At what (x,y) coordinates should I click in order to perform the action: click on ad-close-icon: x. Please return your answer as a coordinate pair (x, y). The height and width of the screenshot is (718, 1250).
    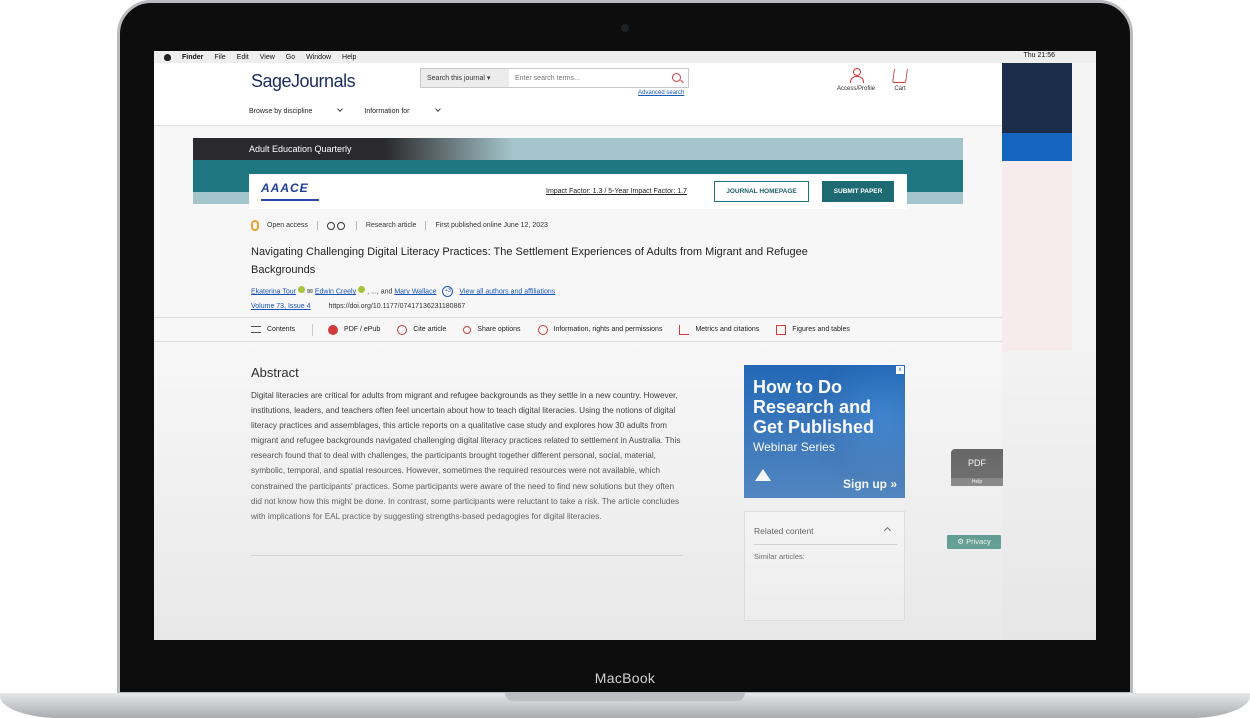
    Looking at the image, I should click on (900, 370).